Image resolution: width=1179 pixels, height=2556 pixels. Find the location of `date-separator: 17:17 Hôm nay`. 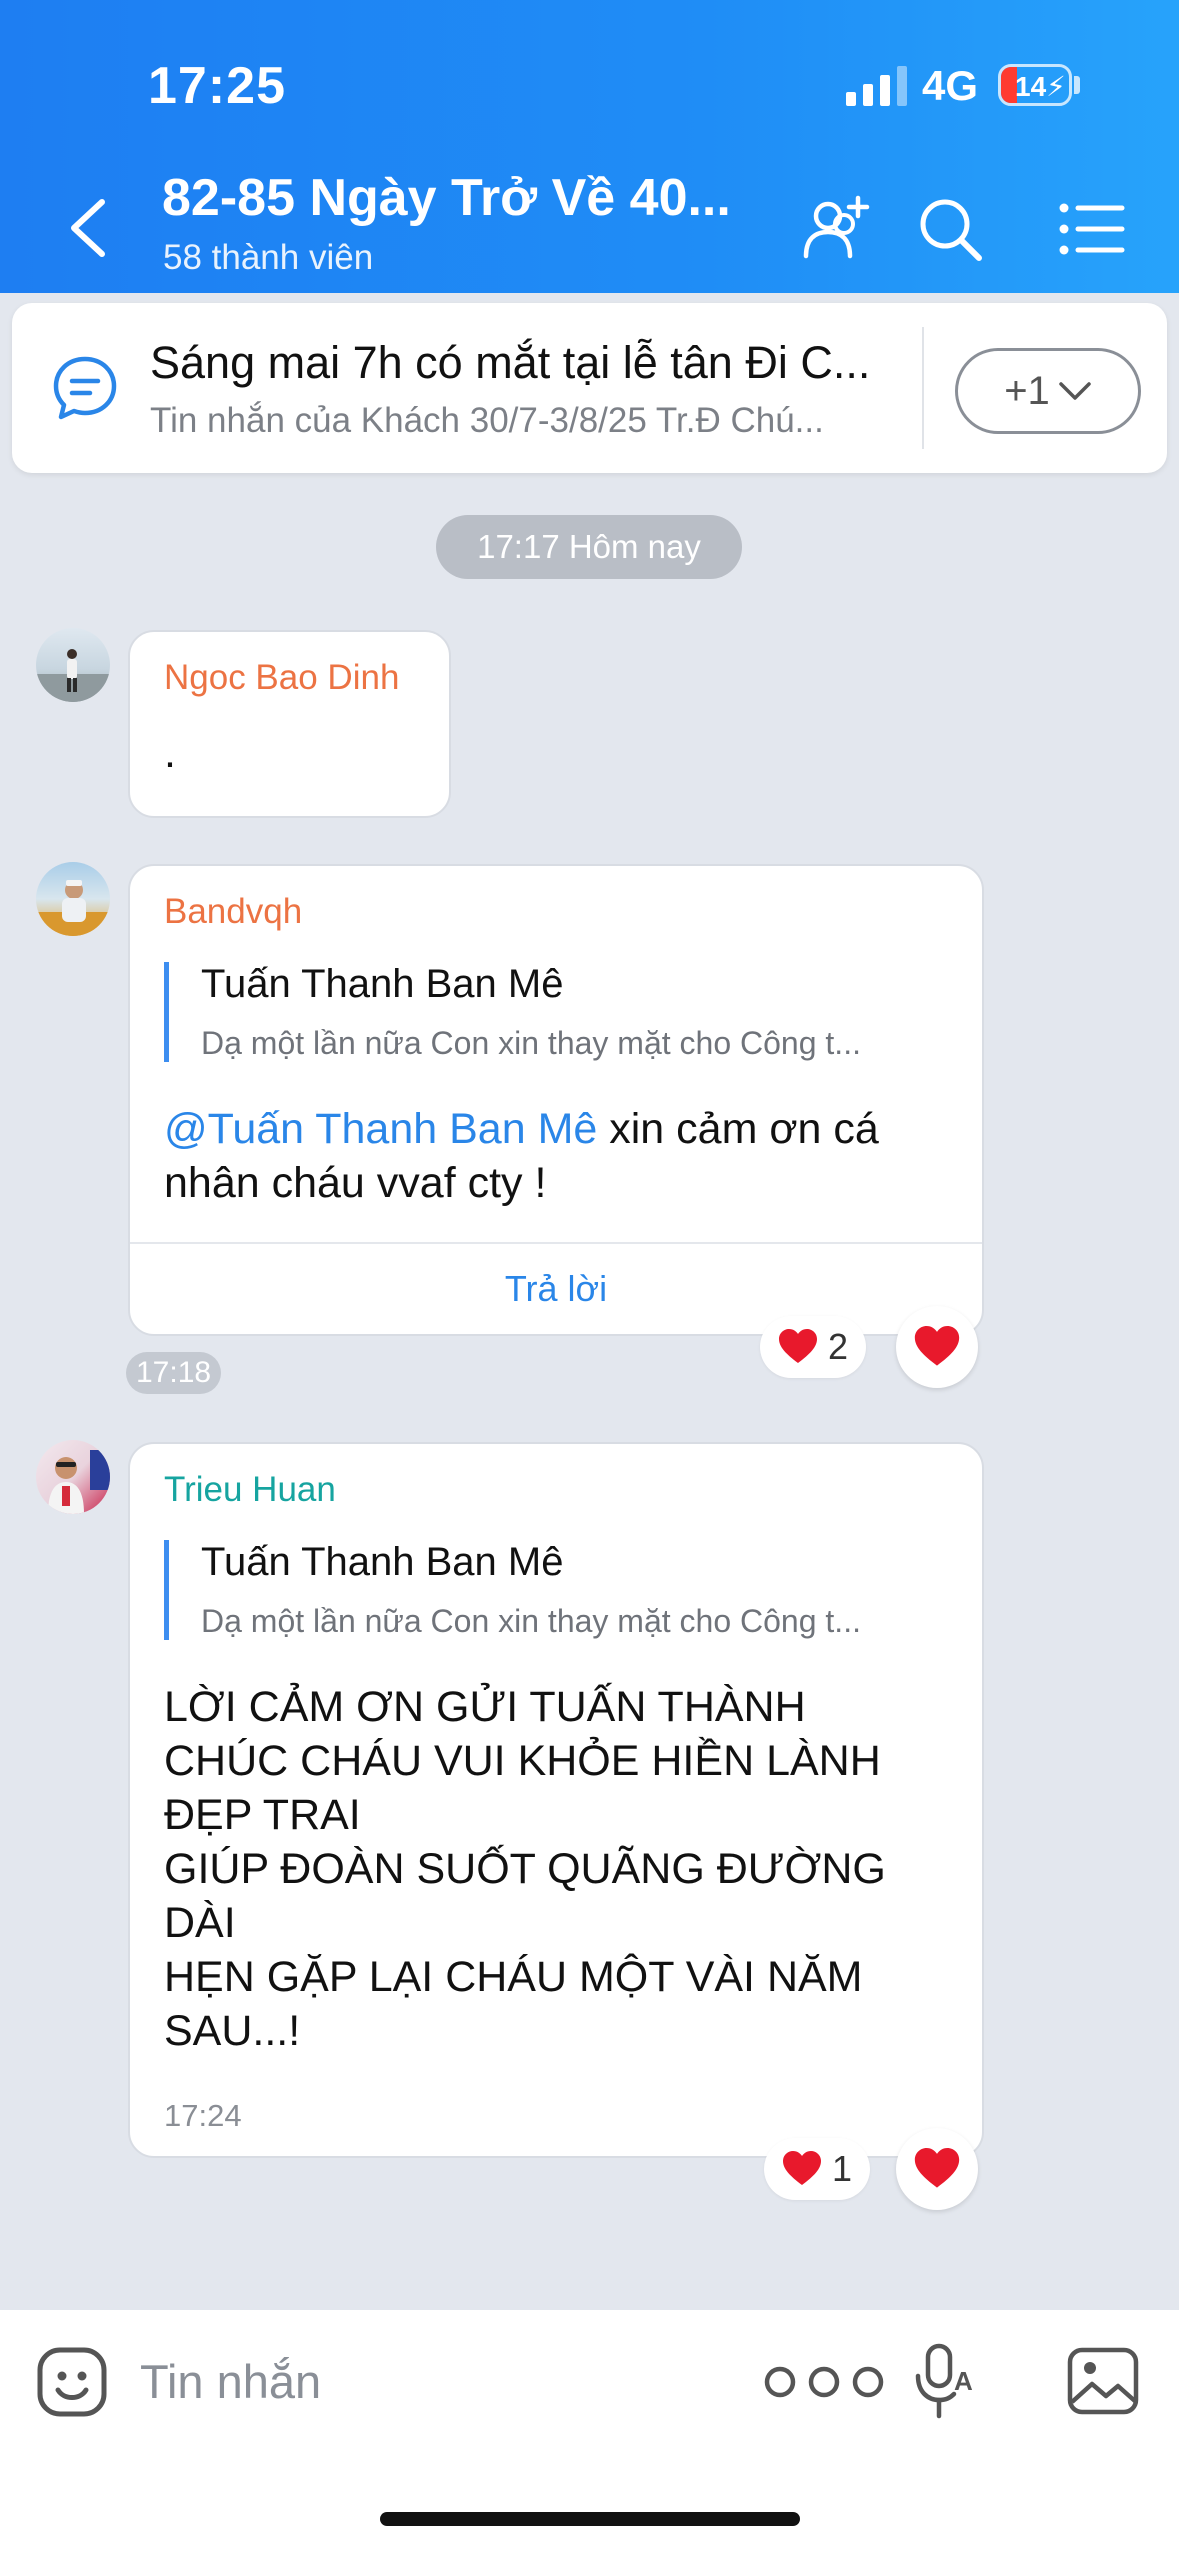

date-separator: 17:17 Hôm nay is located at coordinates (589, 547).